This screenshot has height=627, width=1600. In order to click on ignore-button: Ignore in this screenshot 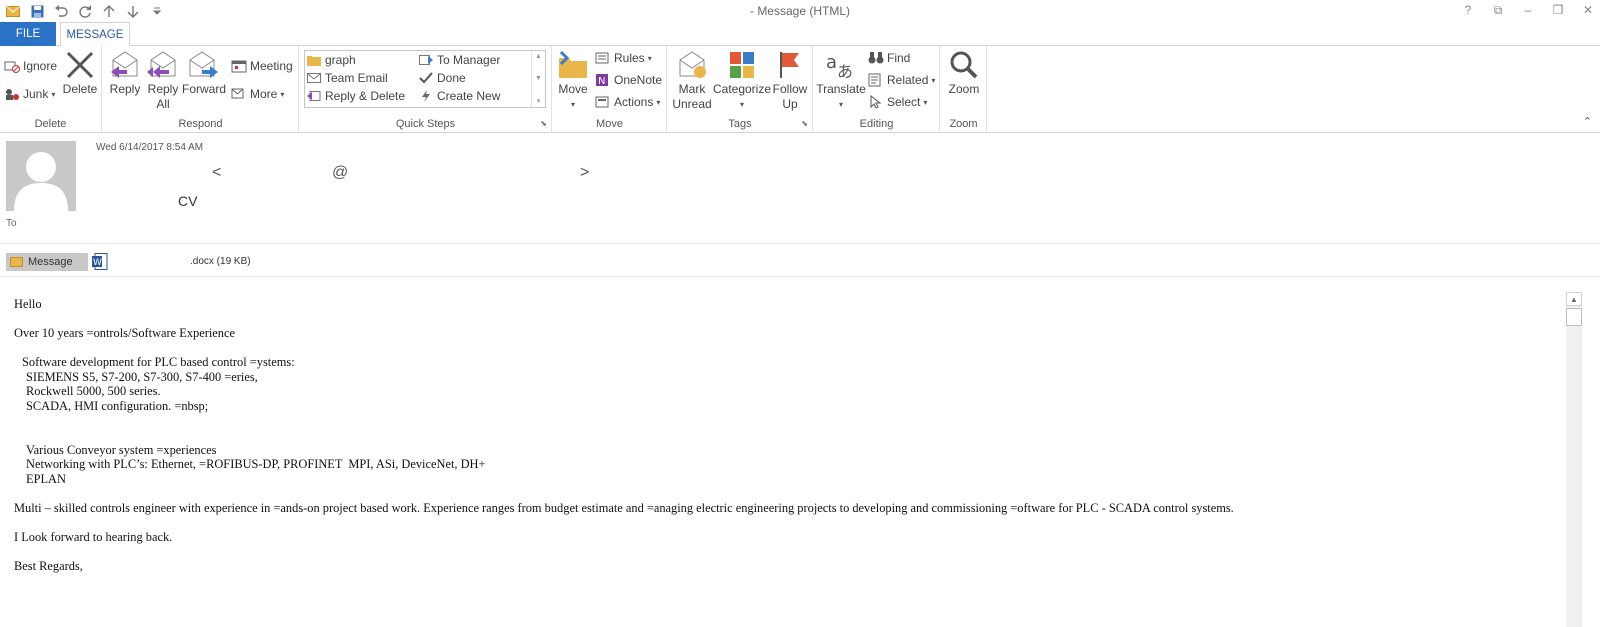, I will do `click(30, 66)`.